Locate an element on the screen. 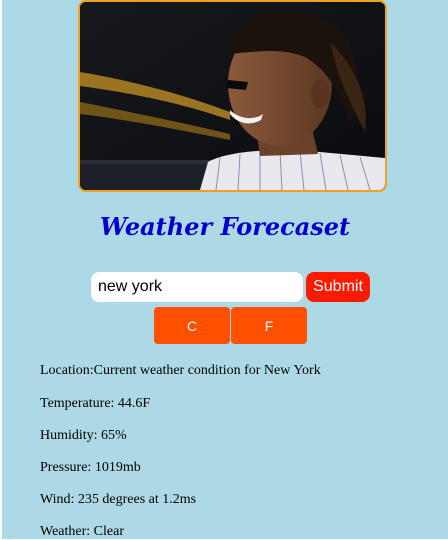  pressure-text: Pressure: 1019mb is located at coordinates (90, 467).